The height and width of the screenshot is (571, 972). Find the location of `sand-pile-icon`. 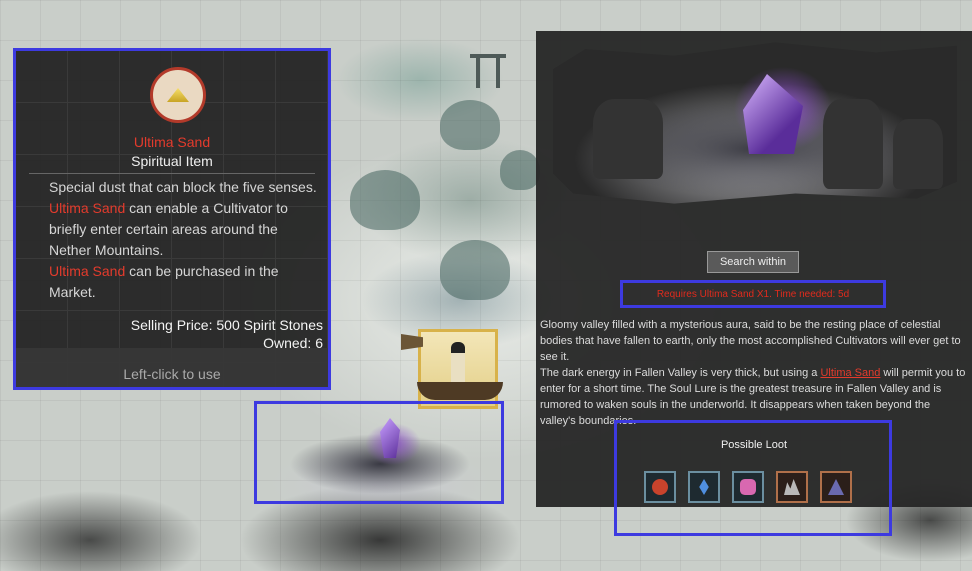

sand-pile-icon is located at coordinates (178, 95).